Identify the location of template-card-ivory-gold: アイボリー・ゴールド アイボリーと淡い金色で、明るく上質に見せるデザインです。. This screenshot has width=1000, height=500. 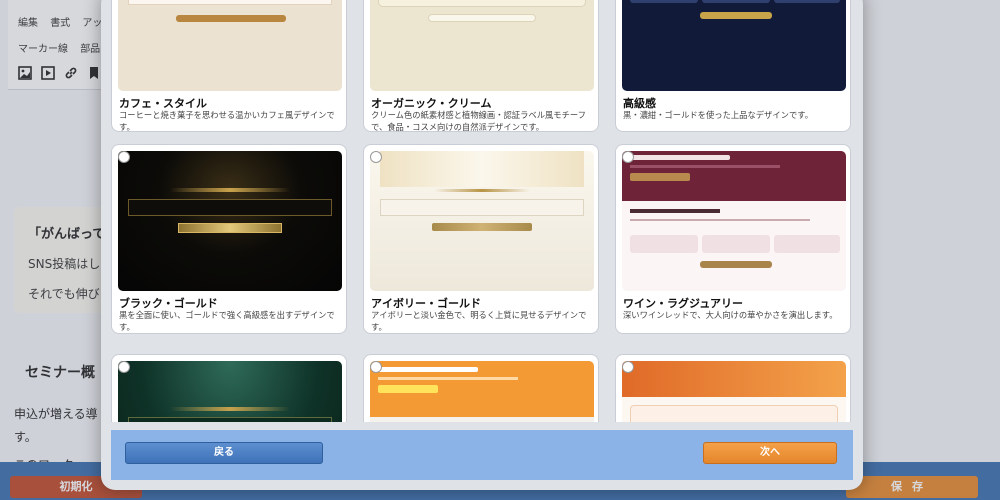
(481, 239).